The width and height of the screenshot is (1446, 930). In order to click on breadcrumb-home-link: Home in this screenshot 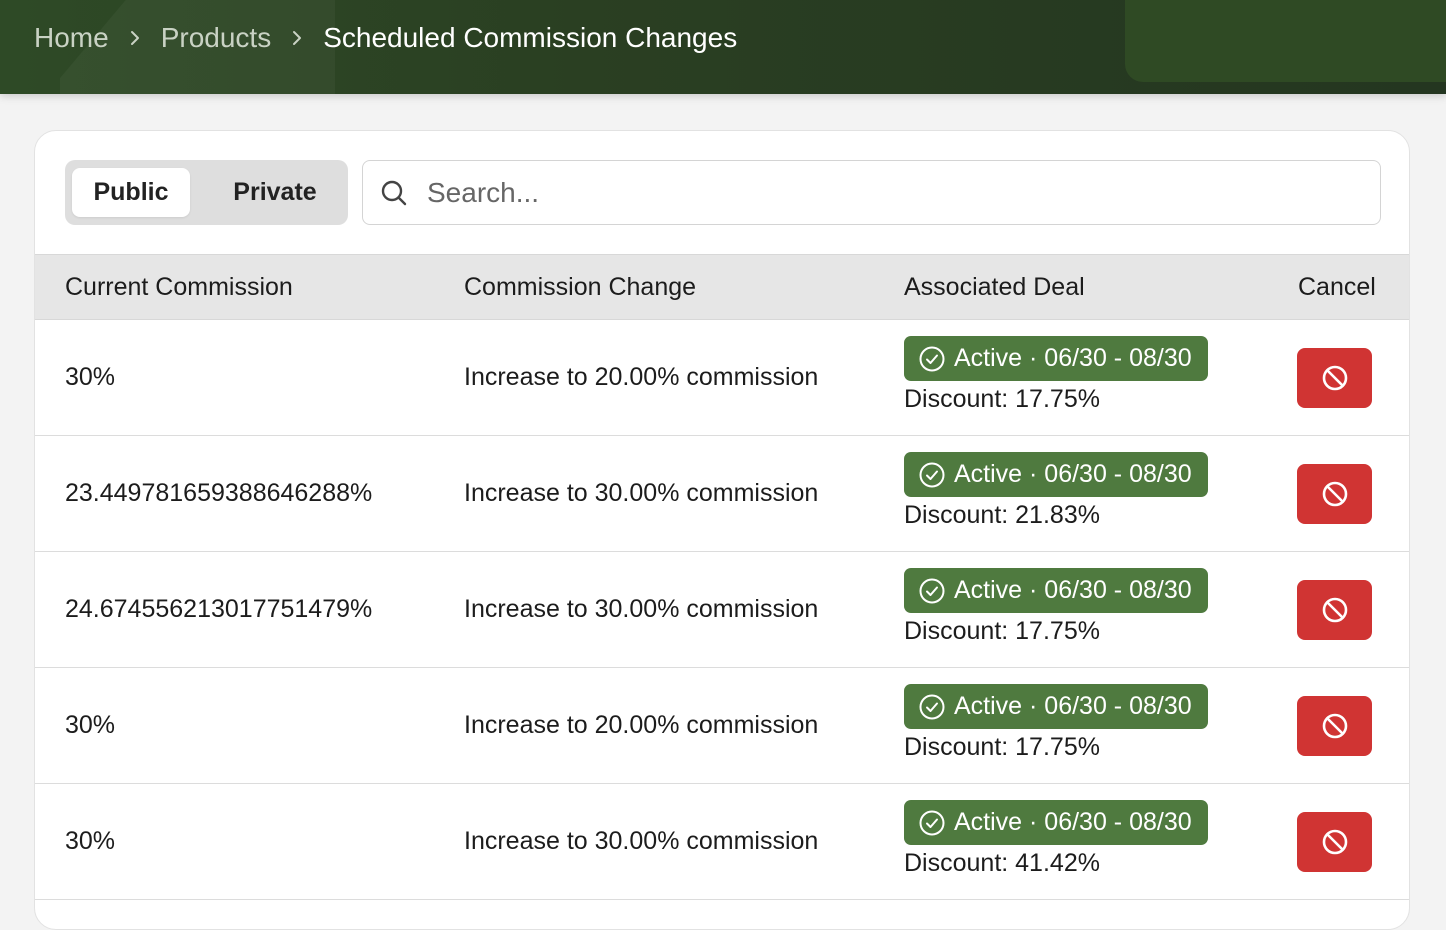, I will do `click(71, 38)`.